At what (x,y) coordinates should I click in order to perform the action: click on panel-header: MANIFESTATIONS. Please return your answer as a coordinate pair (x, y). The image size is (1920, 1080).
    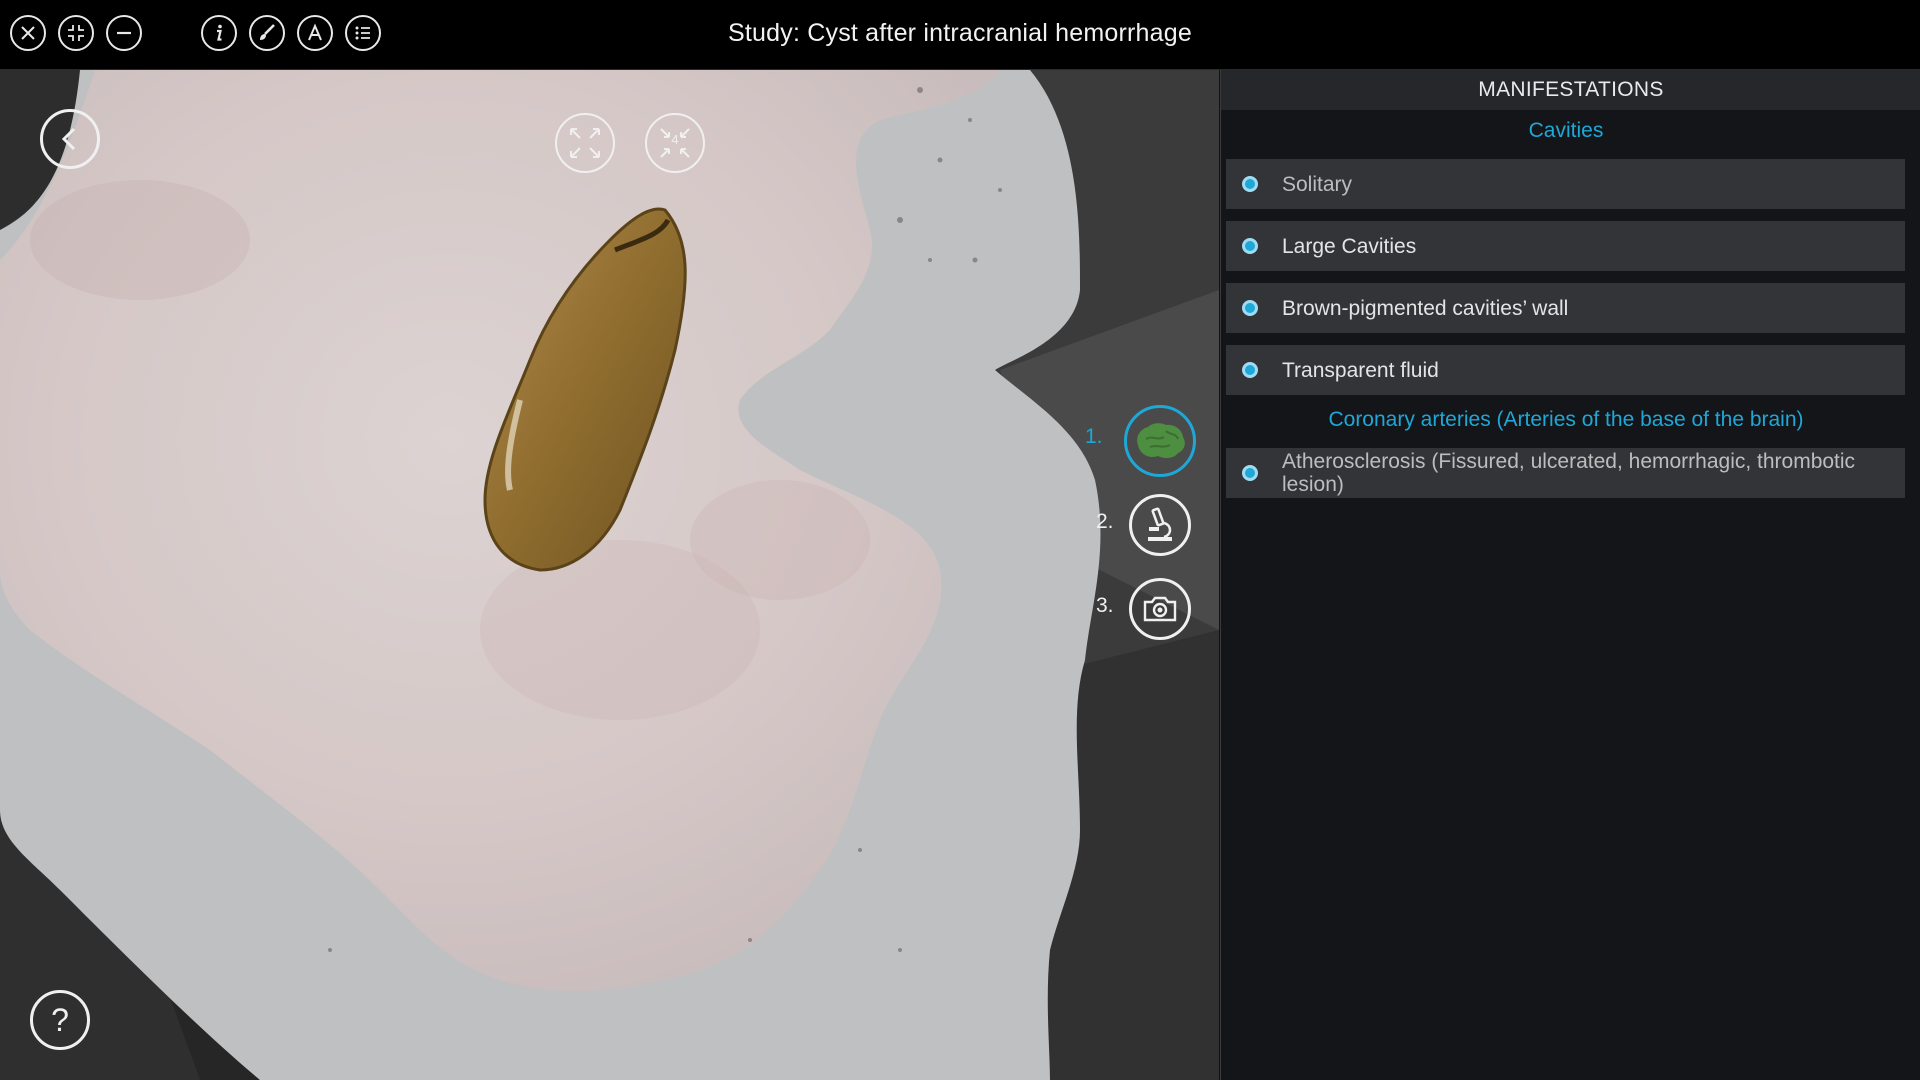
    Looking at the image, I should click on (1570, 90).